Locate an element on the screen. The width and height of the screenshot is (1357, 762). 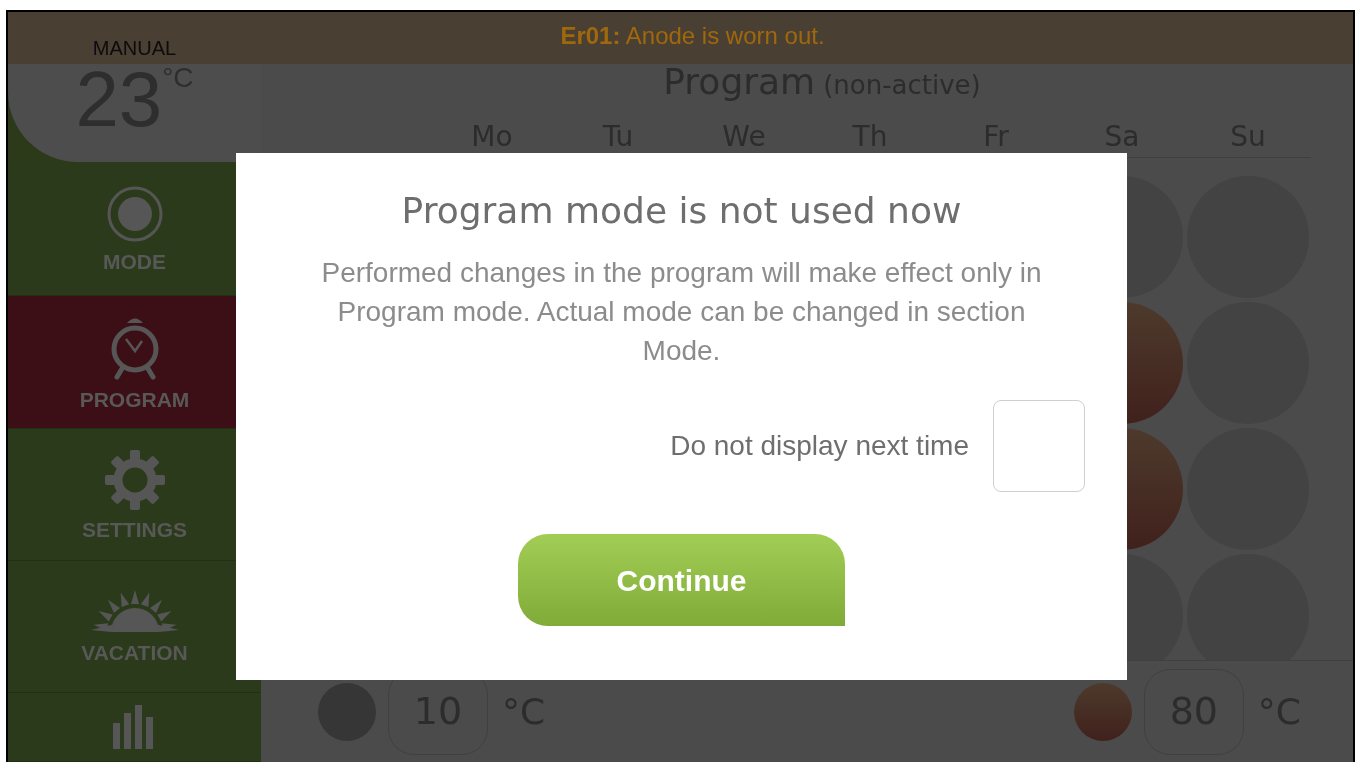
checkbox is located at coordinates (1039, 446).